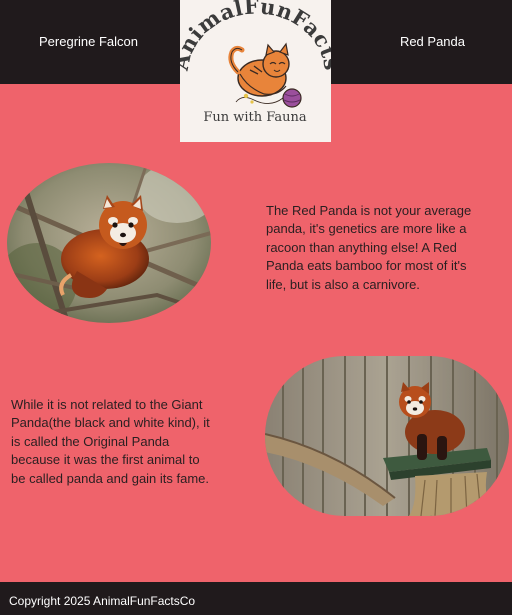 Image resolution: width=512 pixels, height=615 pixels. I want to click on nav-link-red-panda: Red Panda, so click(432, 42).